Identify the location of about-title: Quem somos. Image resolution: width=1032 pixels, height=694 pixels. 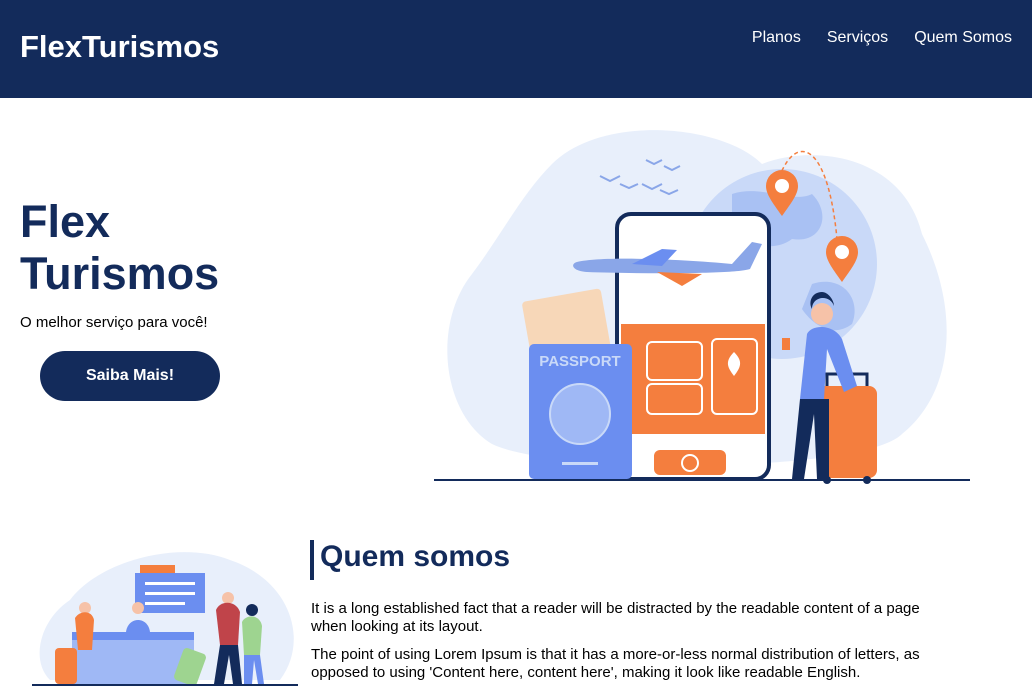
(415, 556).